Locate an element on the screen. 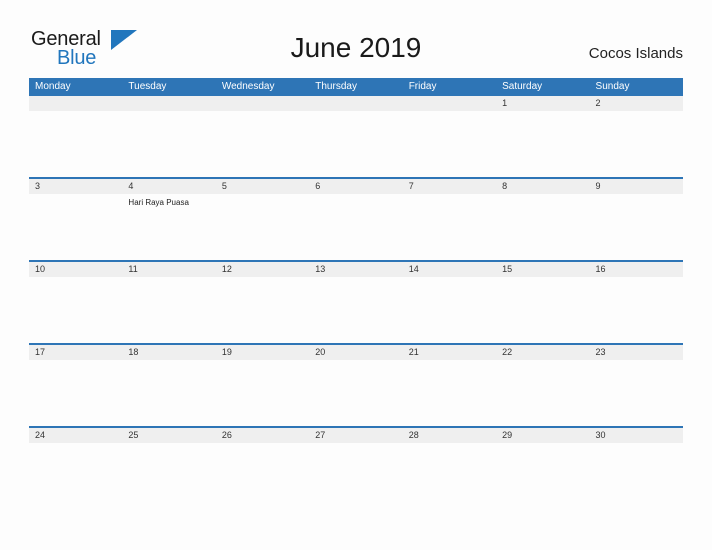  day-number: 2 is located at coordinates (636, 103).